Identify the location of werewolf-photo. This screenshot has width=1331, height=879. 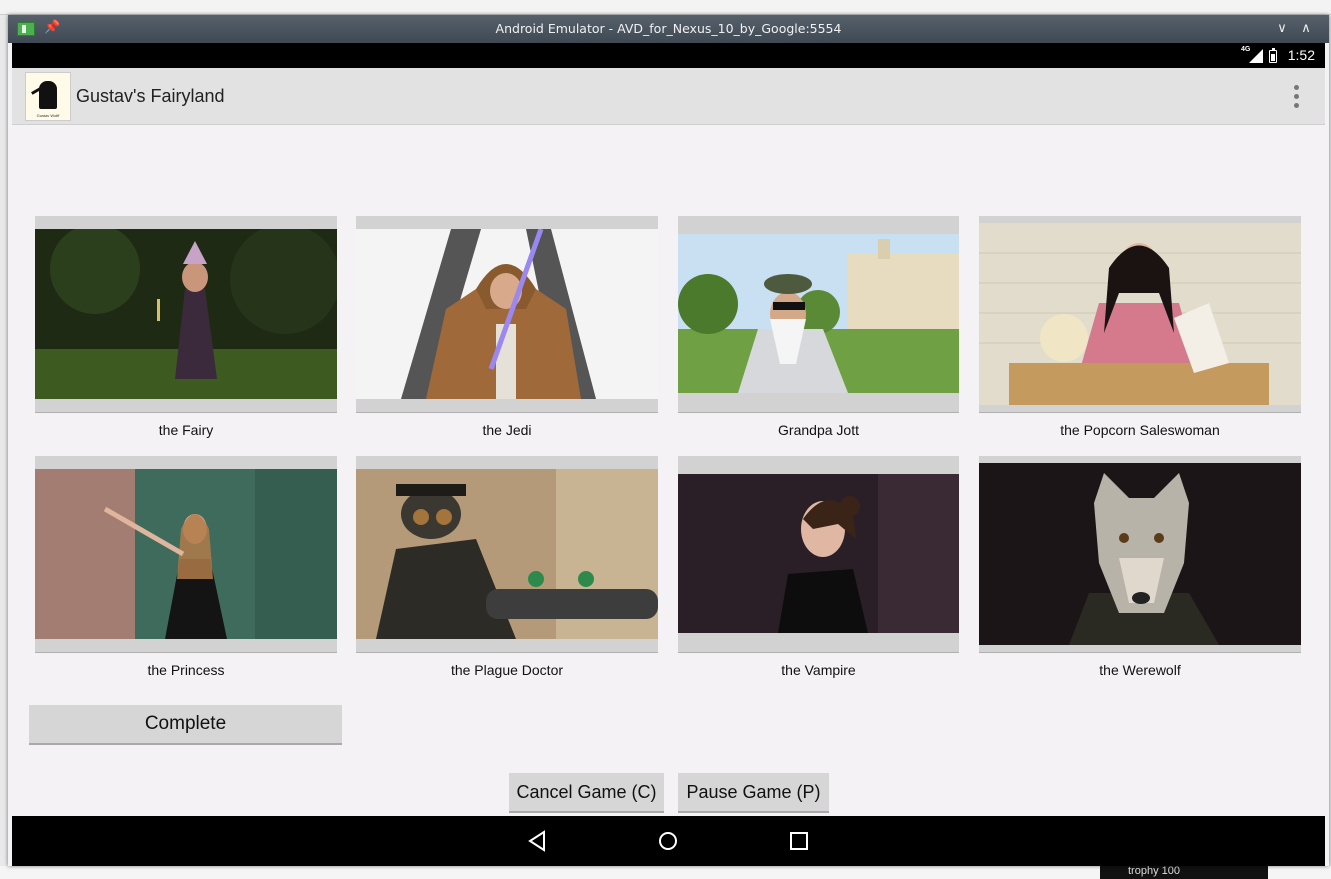
(1140, 554).